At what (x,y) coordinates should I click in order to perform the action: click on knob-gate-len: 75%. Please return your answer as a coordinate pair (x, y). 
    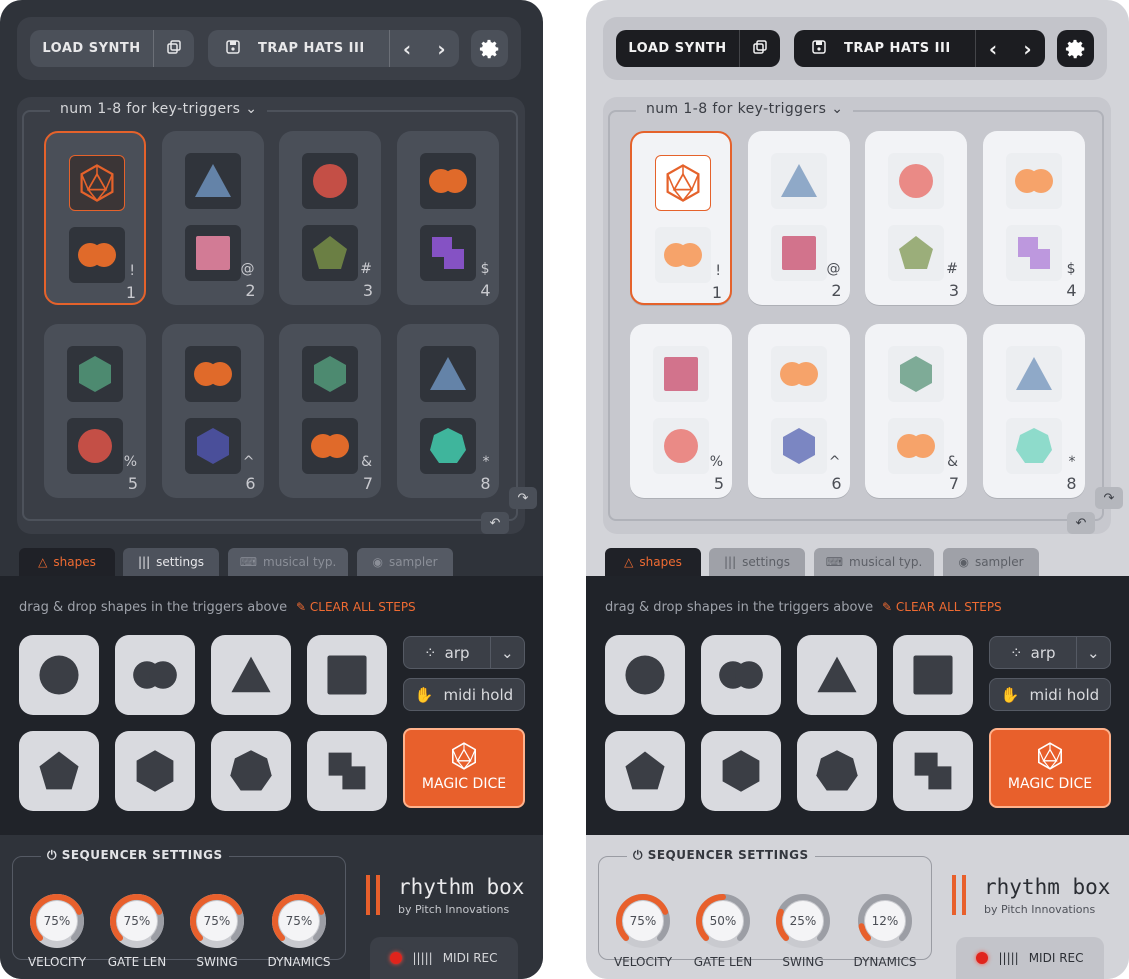
    Looking at the image, I should click on (137, 921).